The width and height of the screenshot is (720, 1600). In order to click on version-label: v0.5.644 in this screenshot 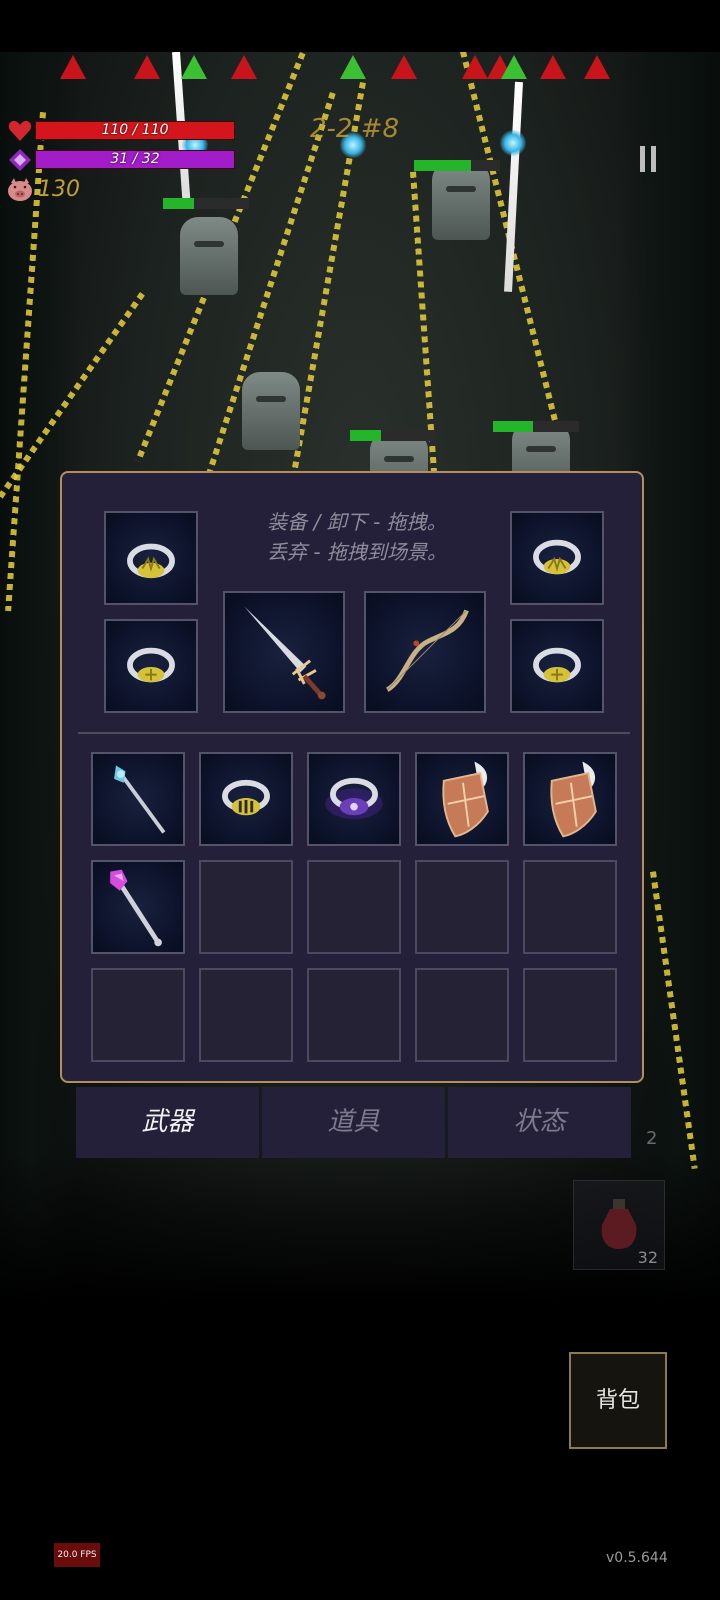, I will do `click(637, 1558)`.